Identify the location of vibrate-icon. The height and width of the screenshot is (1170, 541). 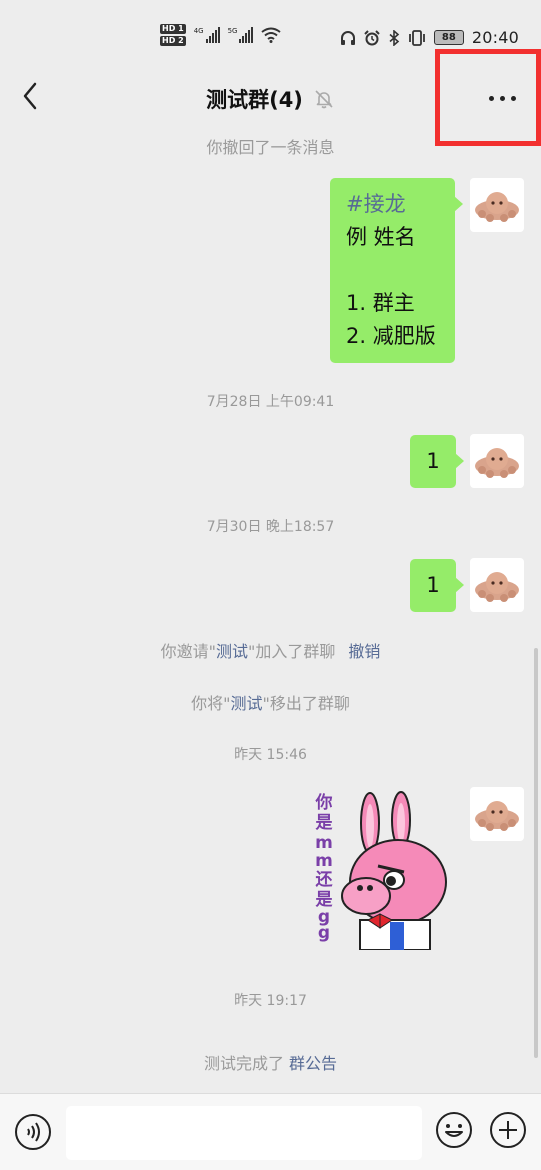
(416, 37).